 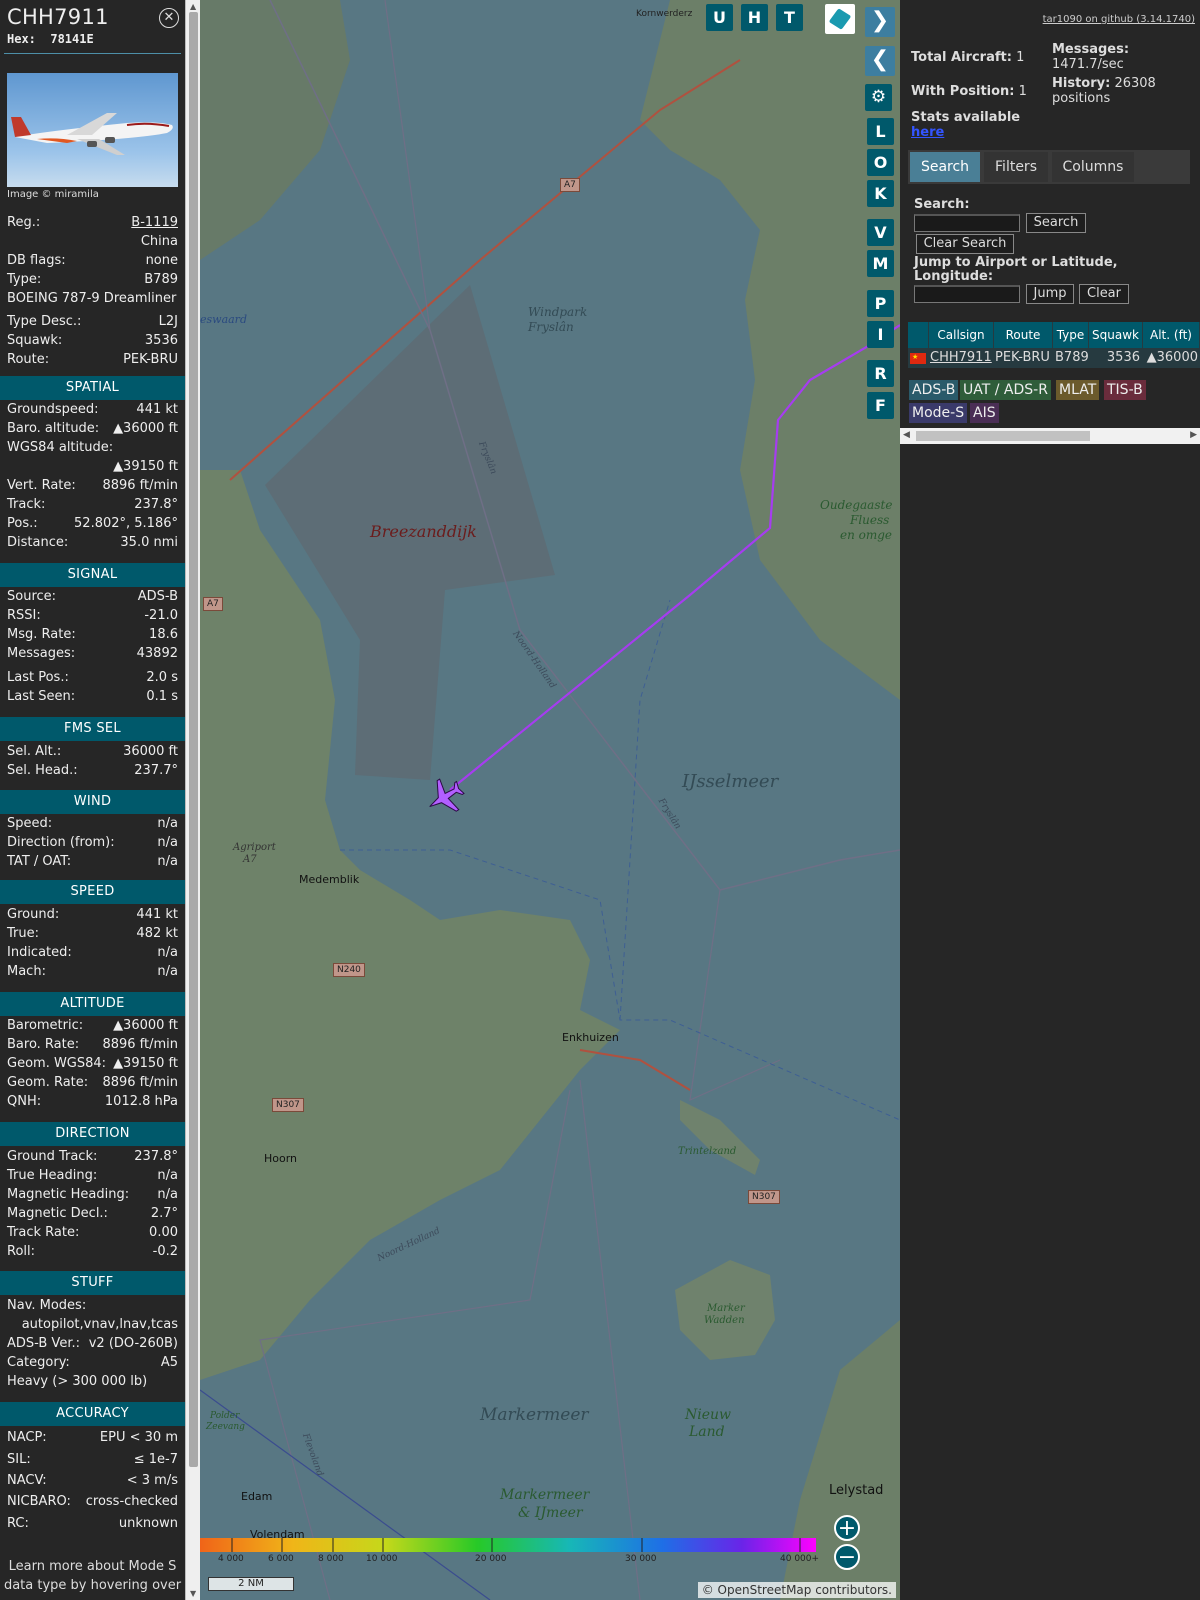 What do you see at coordinates (961, 335) in the screenshot?
I see `col-callsign: Callsign` at bounding box center [961, 335].